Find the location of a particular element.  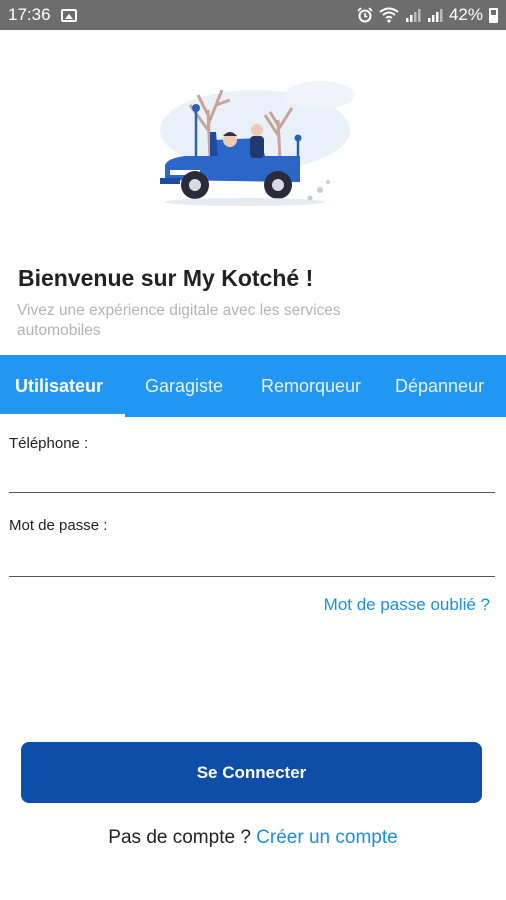

image-icon is located at coordinates (68, 15).